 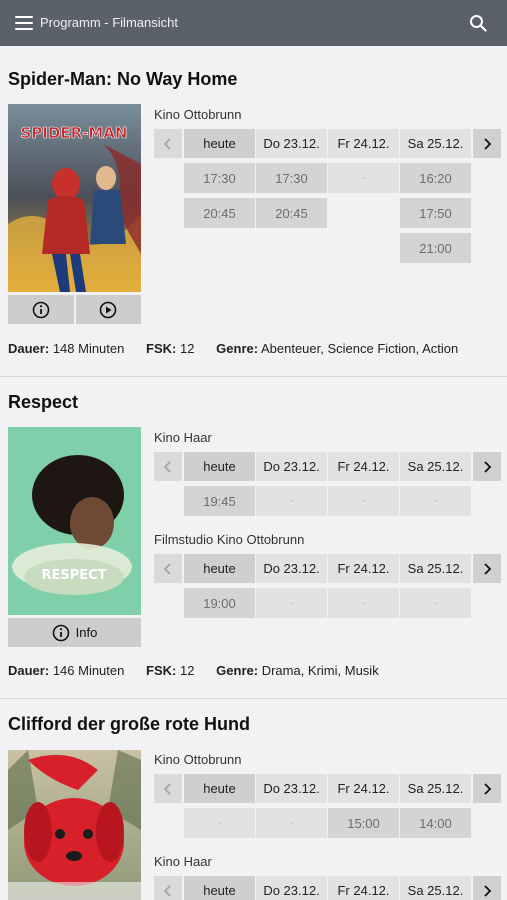 What do you see at coordinates (43, 402) in the screenshot?
I see `movie-title: Respect` at bounding box center [43, 402].